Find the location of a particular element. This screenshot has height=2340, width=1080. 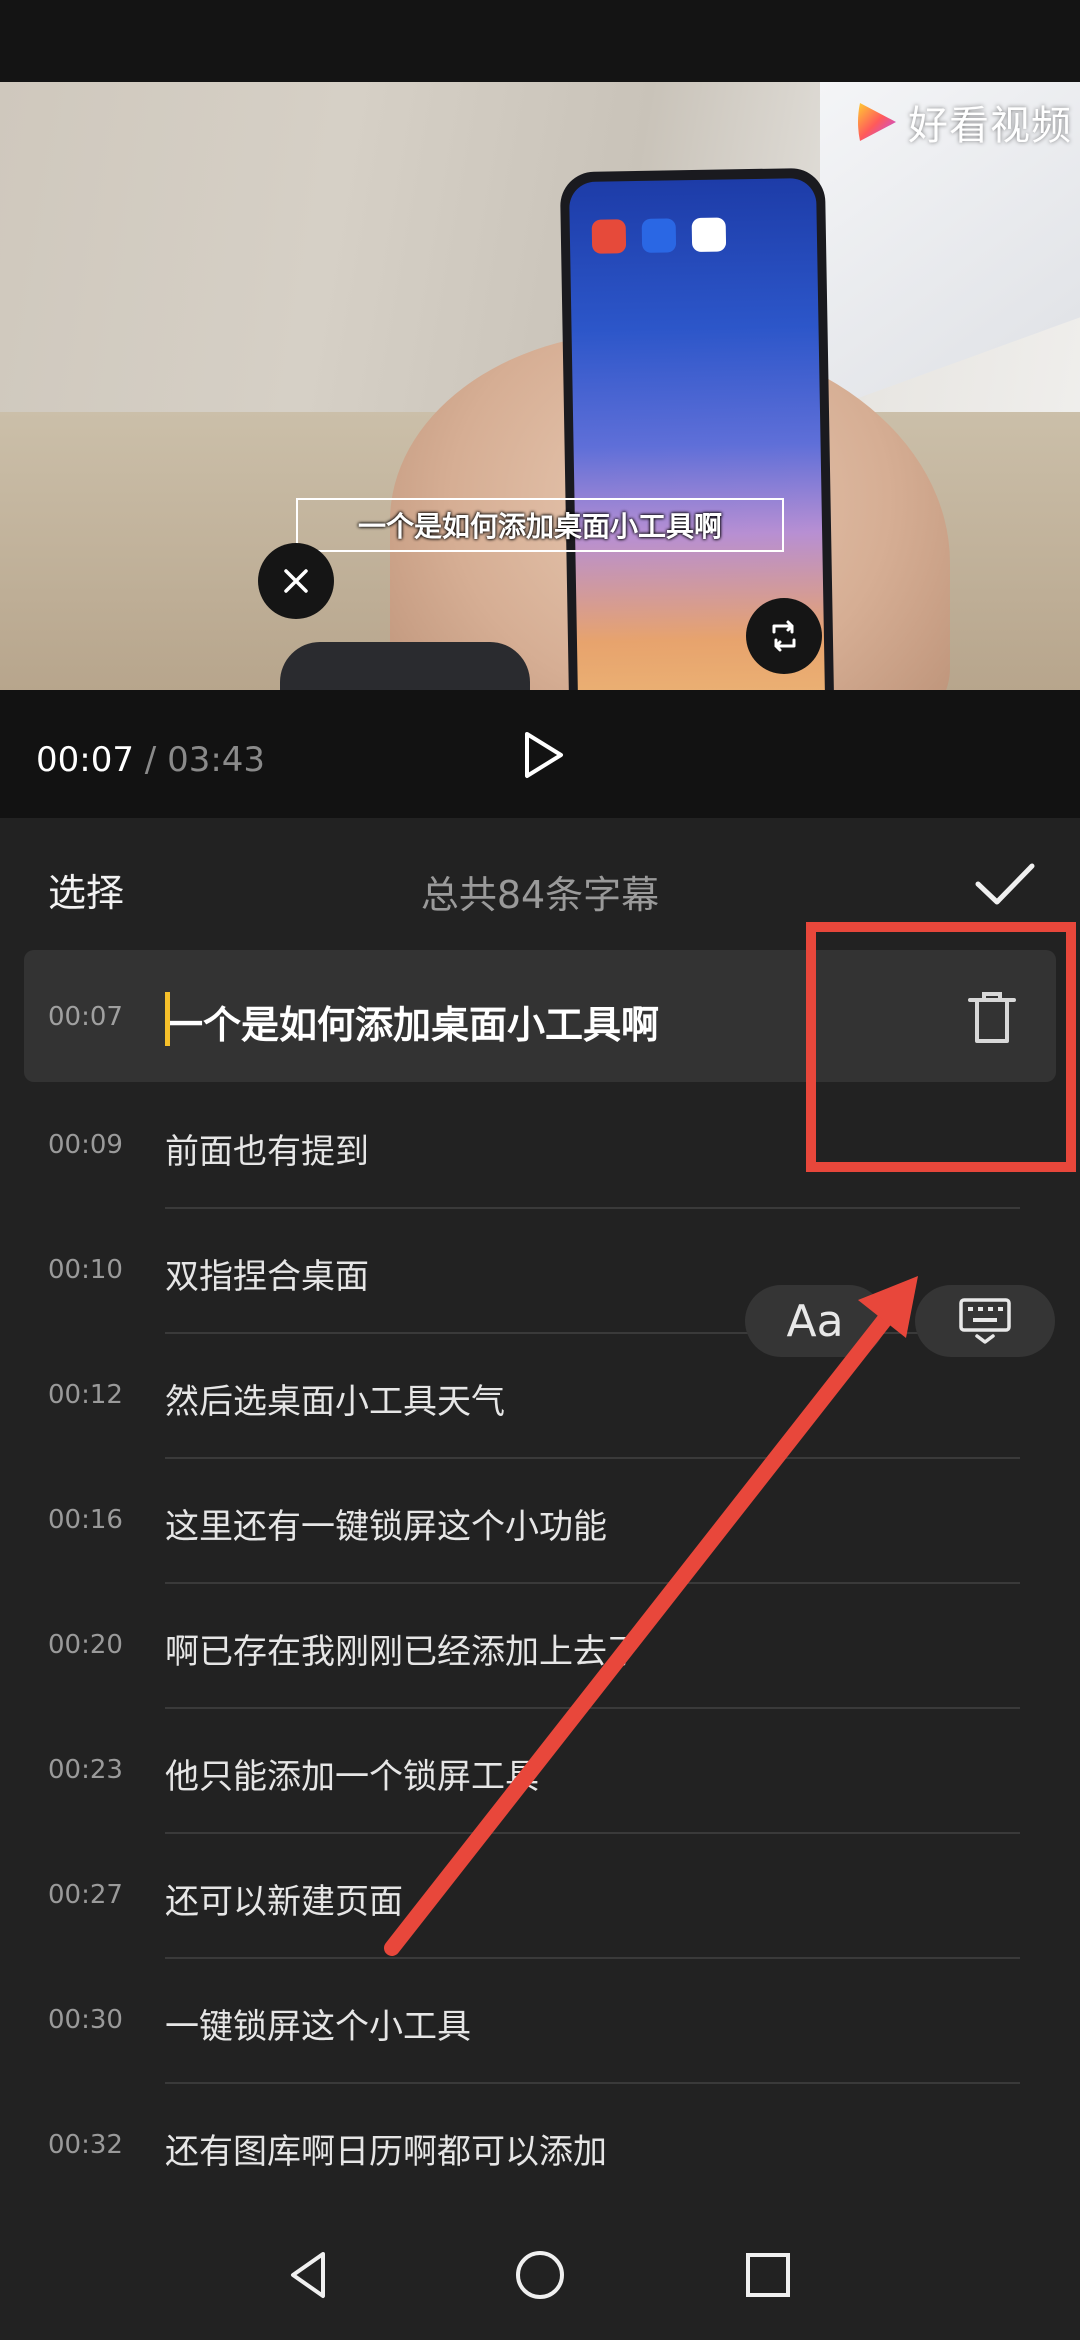

recents-icon is located at coordinates (768, 2275).